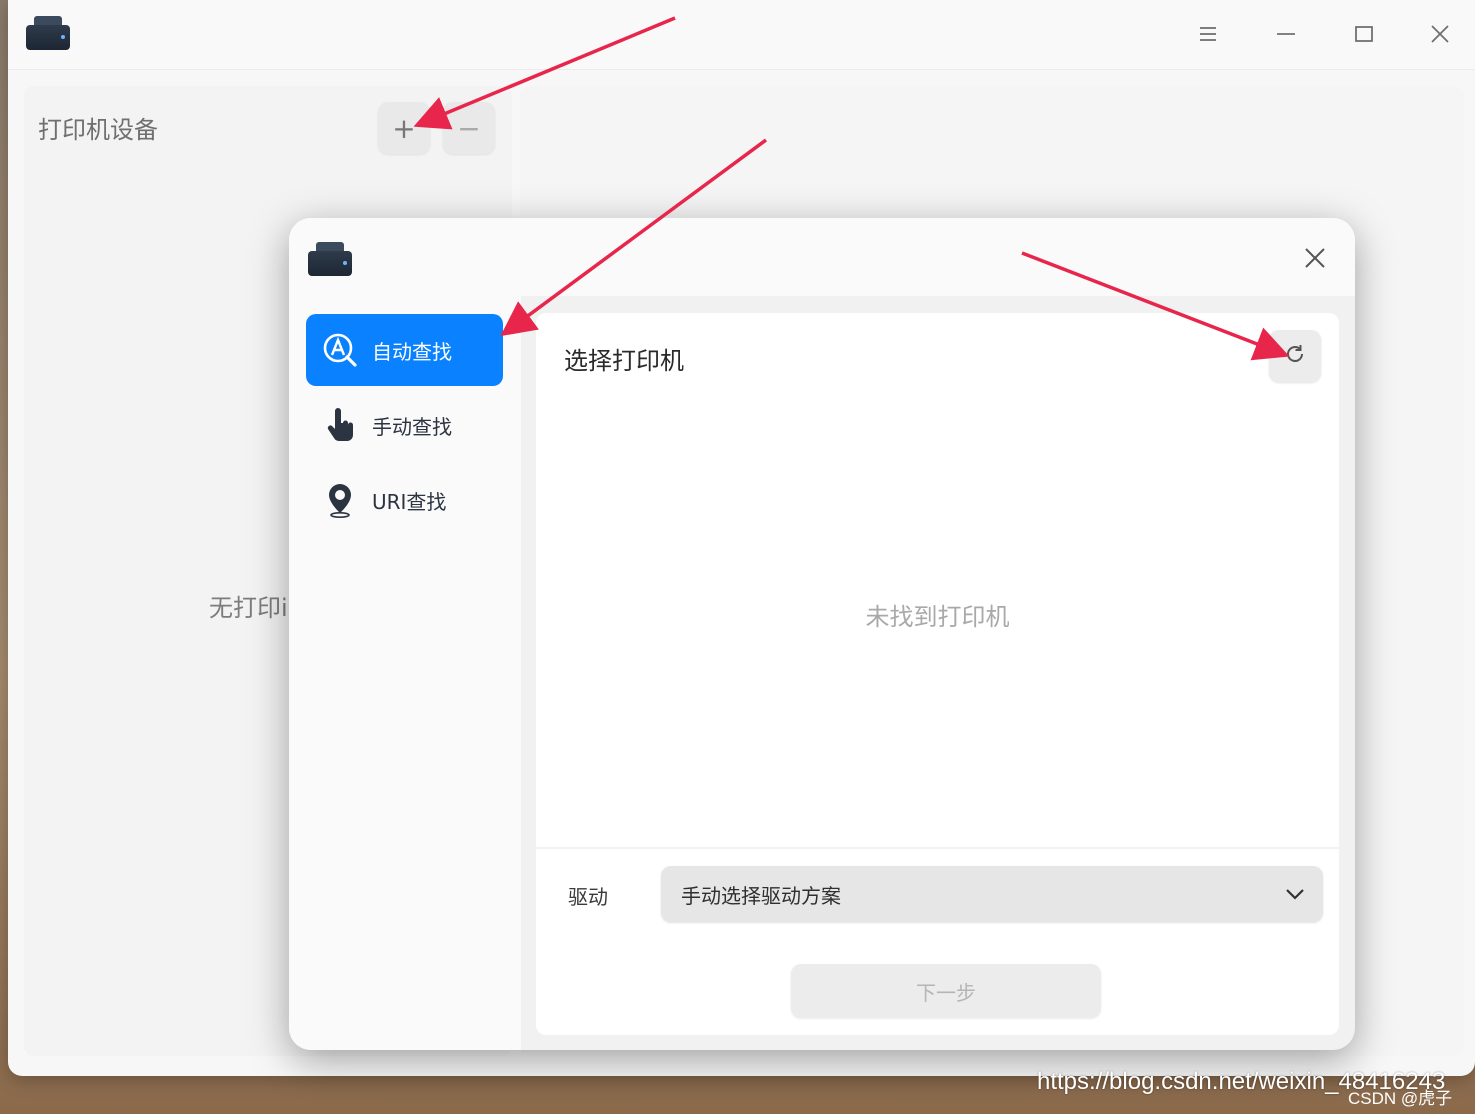 The width and height of the screenshot is (1475, 1114). What do you see at coordinates (822, 257) in the screenshot?
I see `dialog-title-bar` at bounding box center [822, 257].